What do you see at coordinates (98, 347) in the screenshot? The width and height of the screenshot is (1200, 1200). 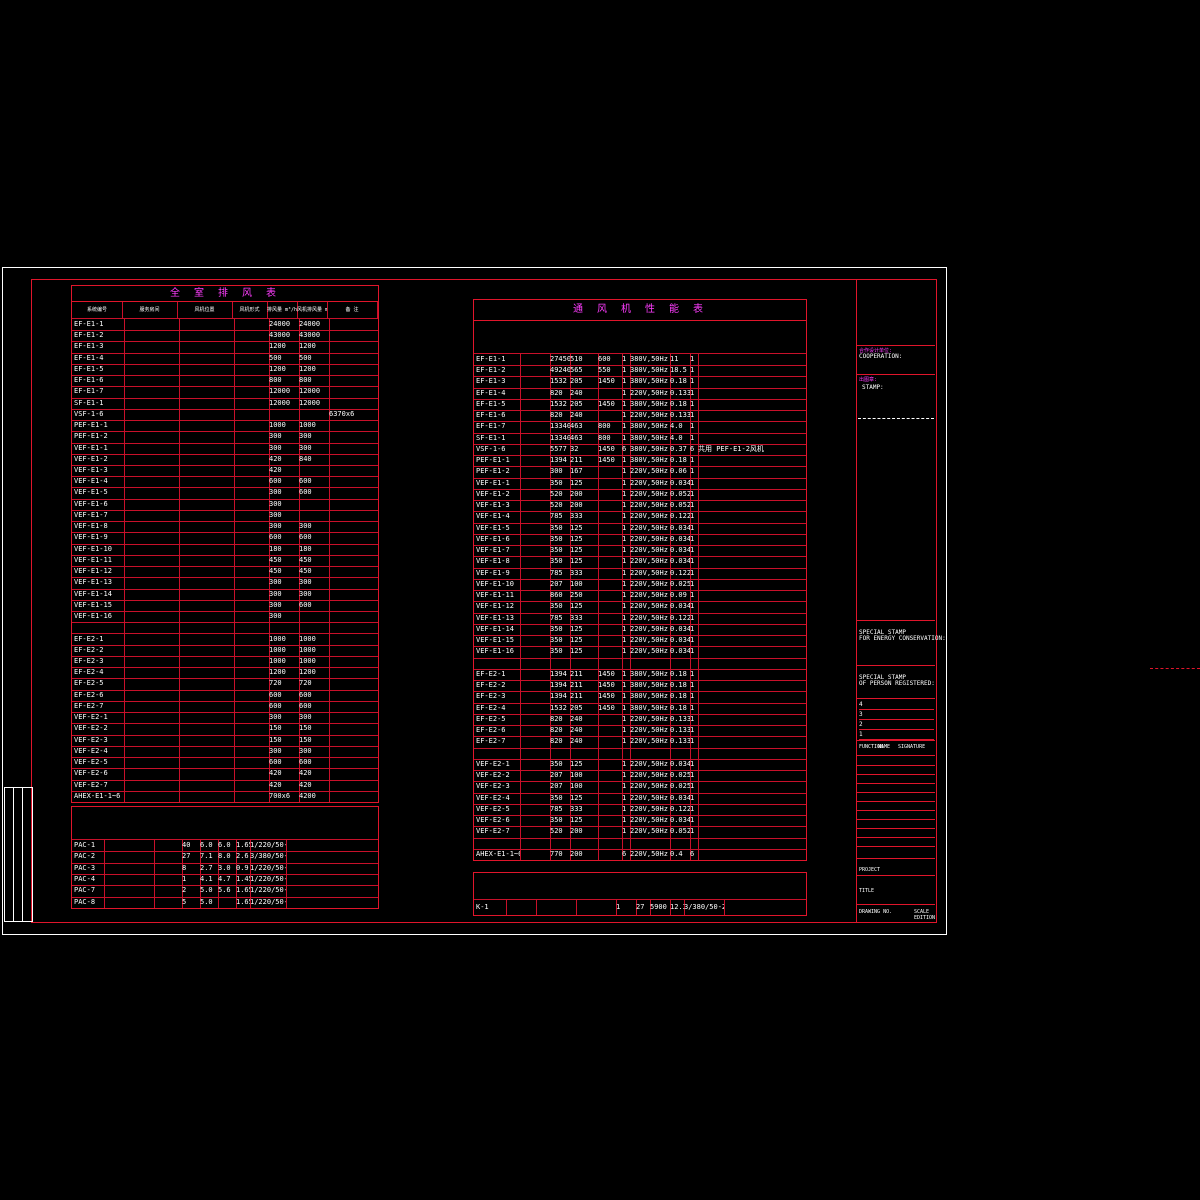 I see `exhaust-table-row-cell: EF-E1-3` at bounding box center [98, 347].